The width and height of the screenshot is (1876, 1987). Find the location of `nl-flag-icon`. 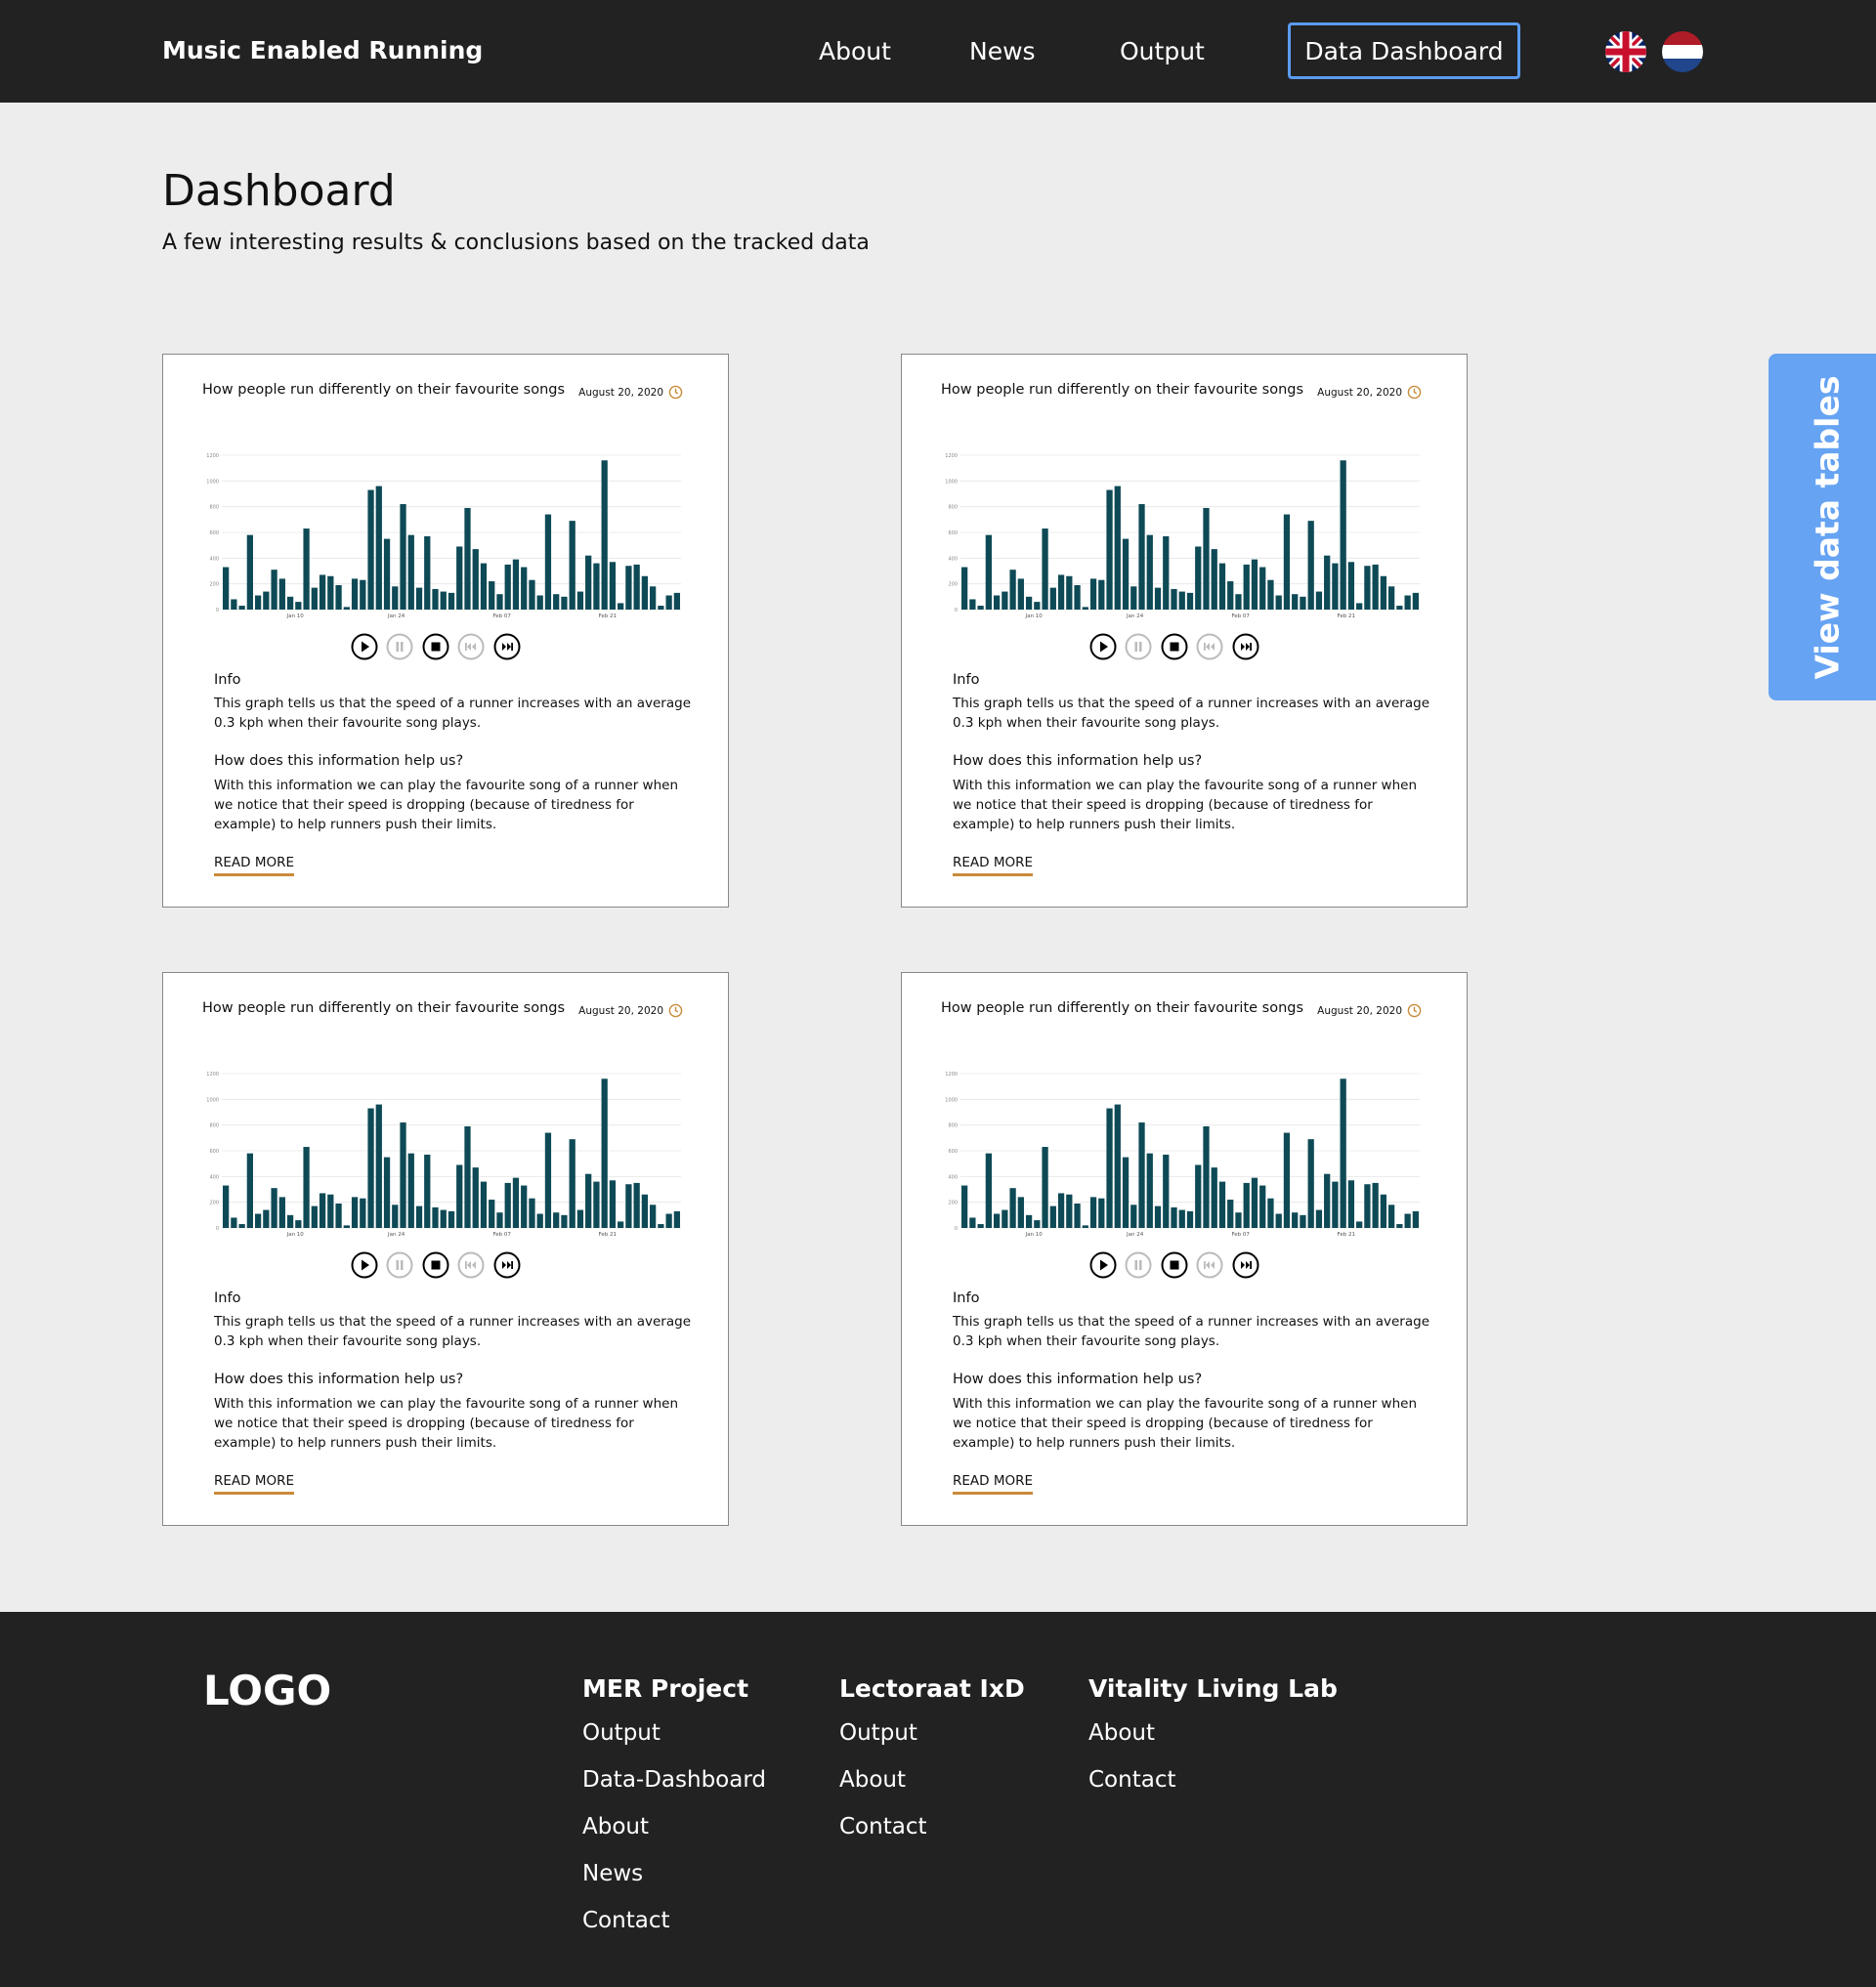

nl-flag-icon is located at coordinates (1682, 52).